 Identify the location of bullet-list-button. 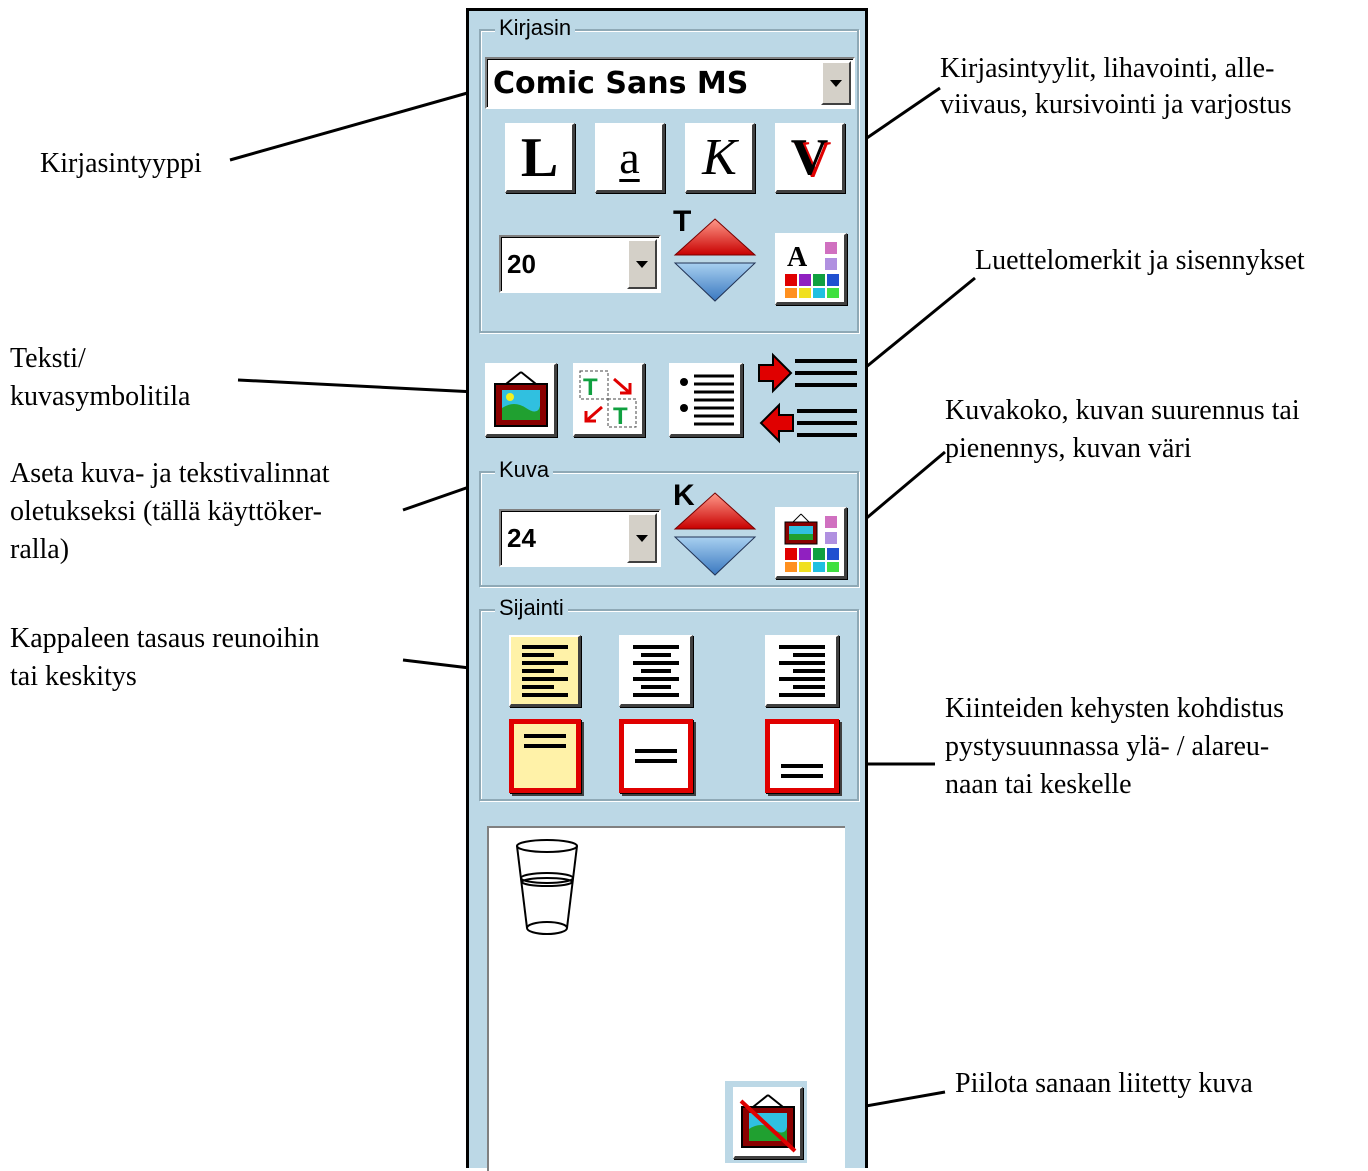
(706, 400).